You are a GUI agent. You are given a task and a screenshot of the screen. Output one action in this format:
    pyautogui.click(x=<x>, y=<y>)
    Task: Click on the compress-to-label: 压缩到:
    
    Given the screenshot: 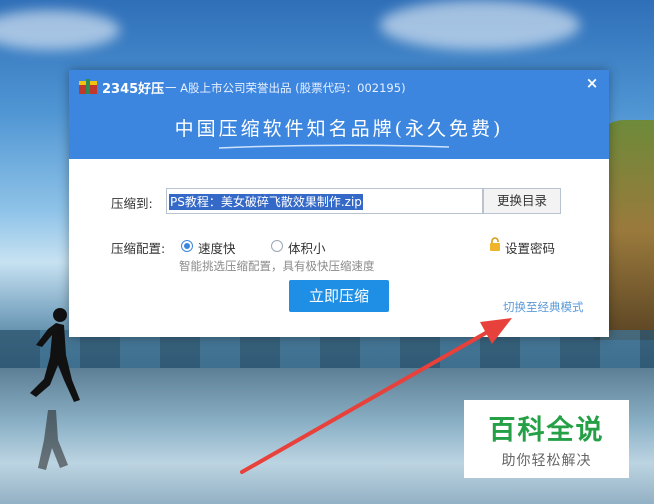 What is the action you would take?
    pyautogui.click(x=132, y=203)
    